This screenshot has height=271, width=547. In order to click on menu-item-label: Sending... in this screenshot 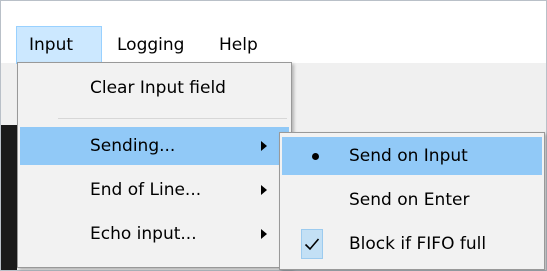, I will do `click(133, 146)`.